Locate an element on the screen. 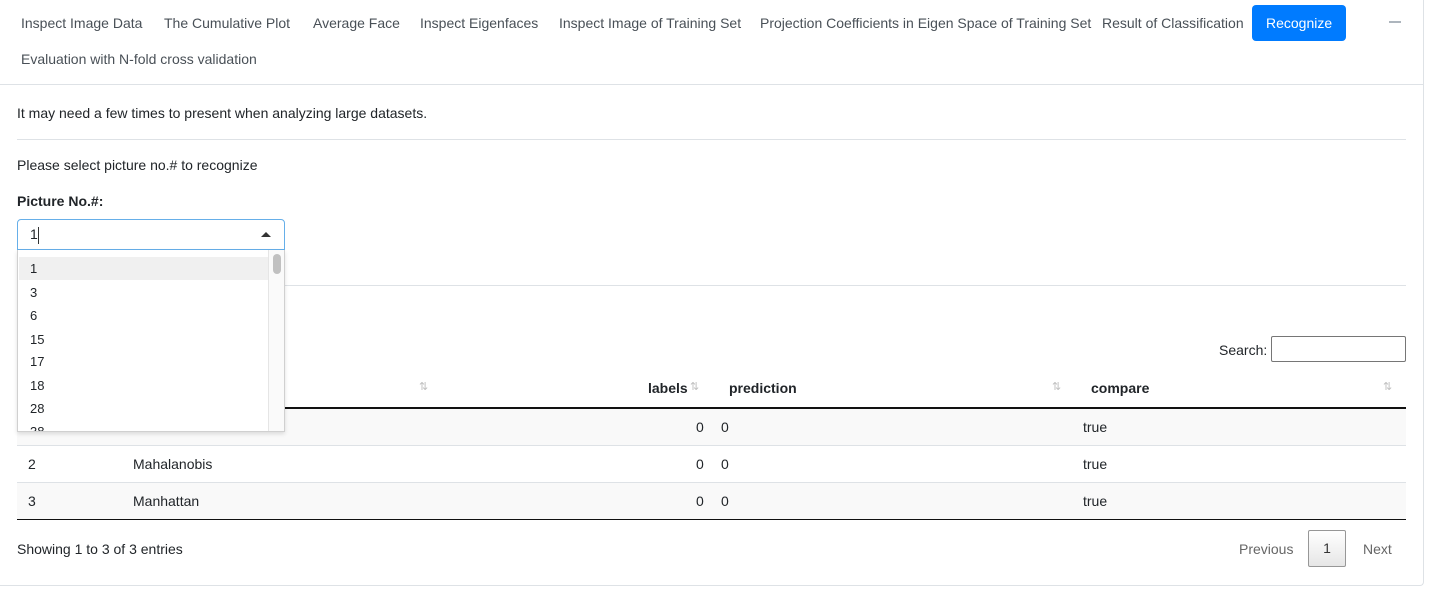 This screenshot has width=1429, height=591. tab-recognize: Recognize is located at coordinates (1299, 23).